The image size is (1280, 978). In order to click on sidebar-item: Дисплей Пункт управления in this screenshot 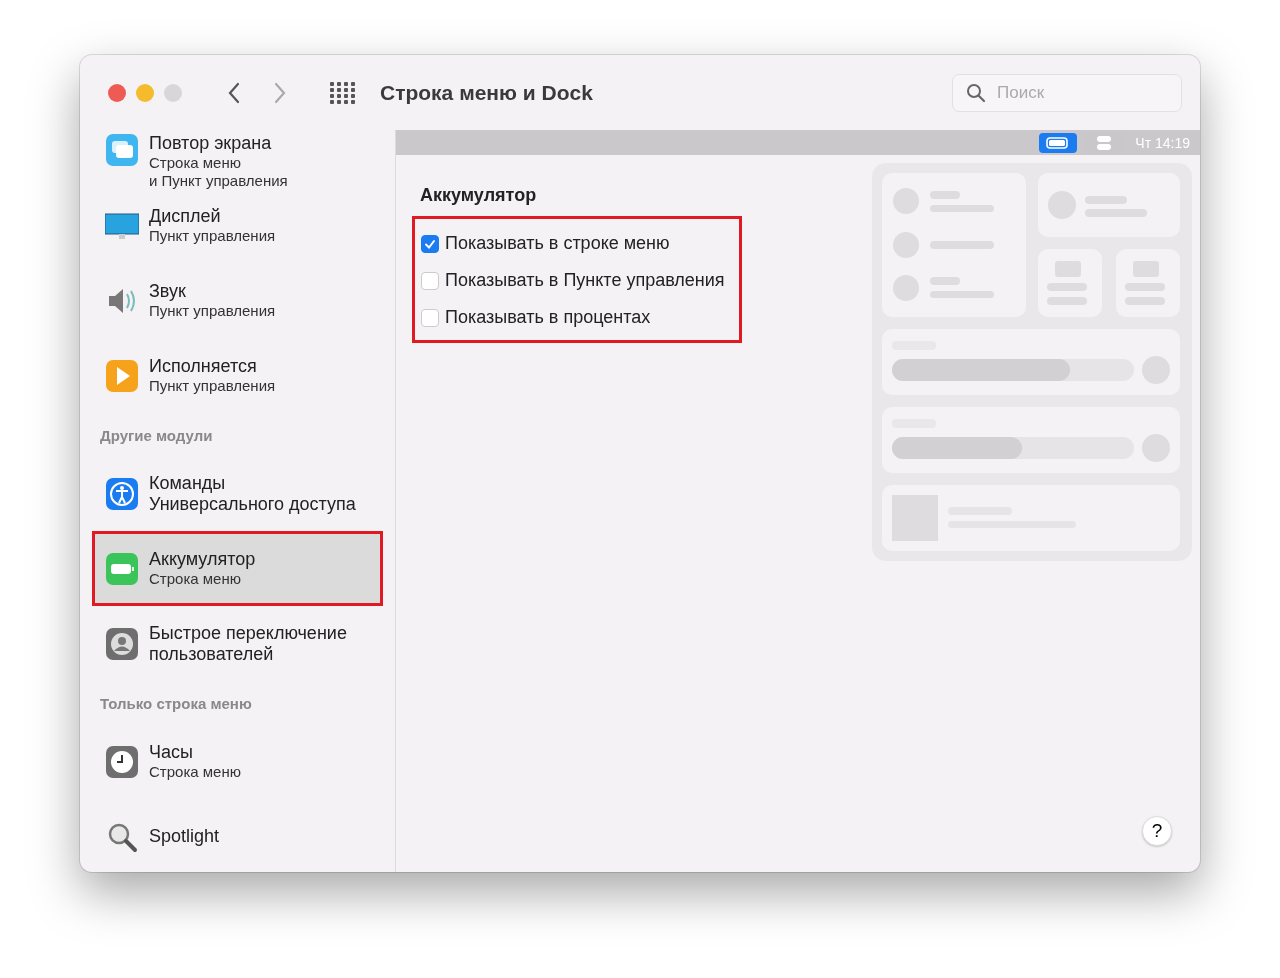, I will do `click(237, 225)`.